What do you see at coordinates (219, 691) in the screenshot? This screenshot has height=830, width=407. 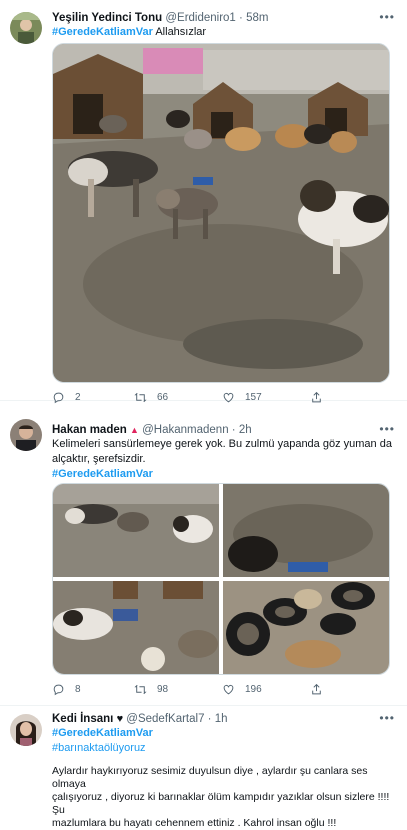 I see `tweet-actions: 8 98 196` at bounding box center [219, 691].